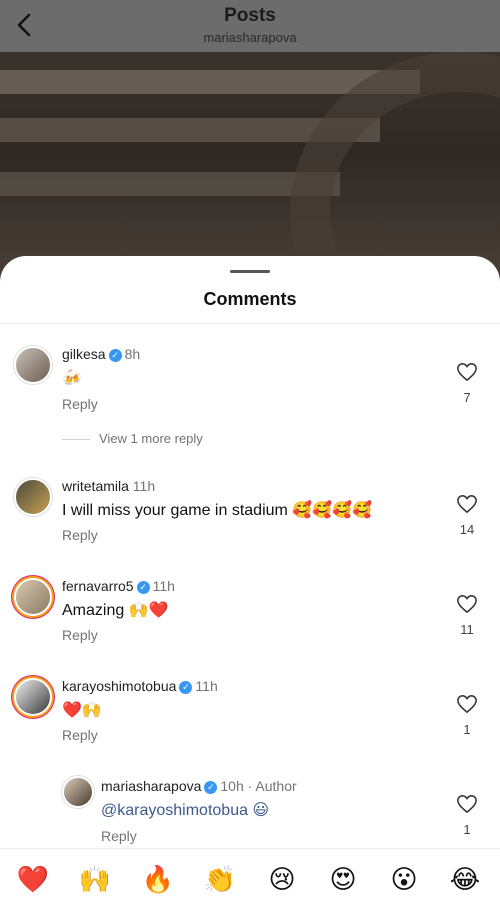  Describe the element at coordinates (98, 586) in the screenshot. I see `comment-username: fernavarro5` at that location.